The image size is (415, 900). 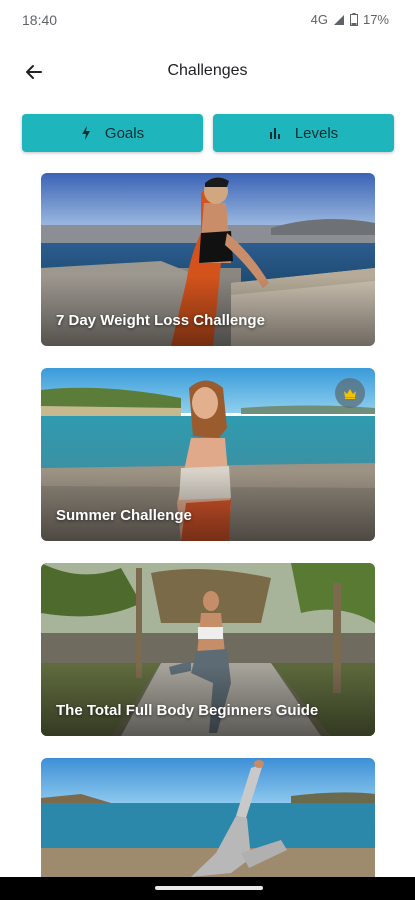 I want to click on challenge-card-fourth, so click(x=208, y=817).